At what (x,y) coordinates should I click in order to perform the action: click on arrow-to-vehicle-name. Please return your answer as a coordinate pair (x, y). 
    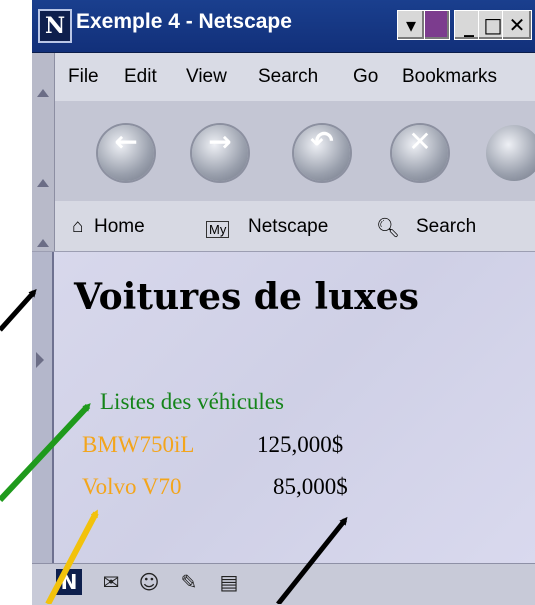
    Looking at the image, I should click on (72, 556).